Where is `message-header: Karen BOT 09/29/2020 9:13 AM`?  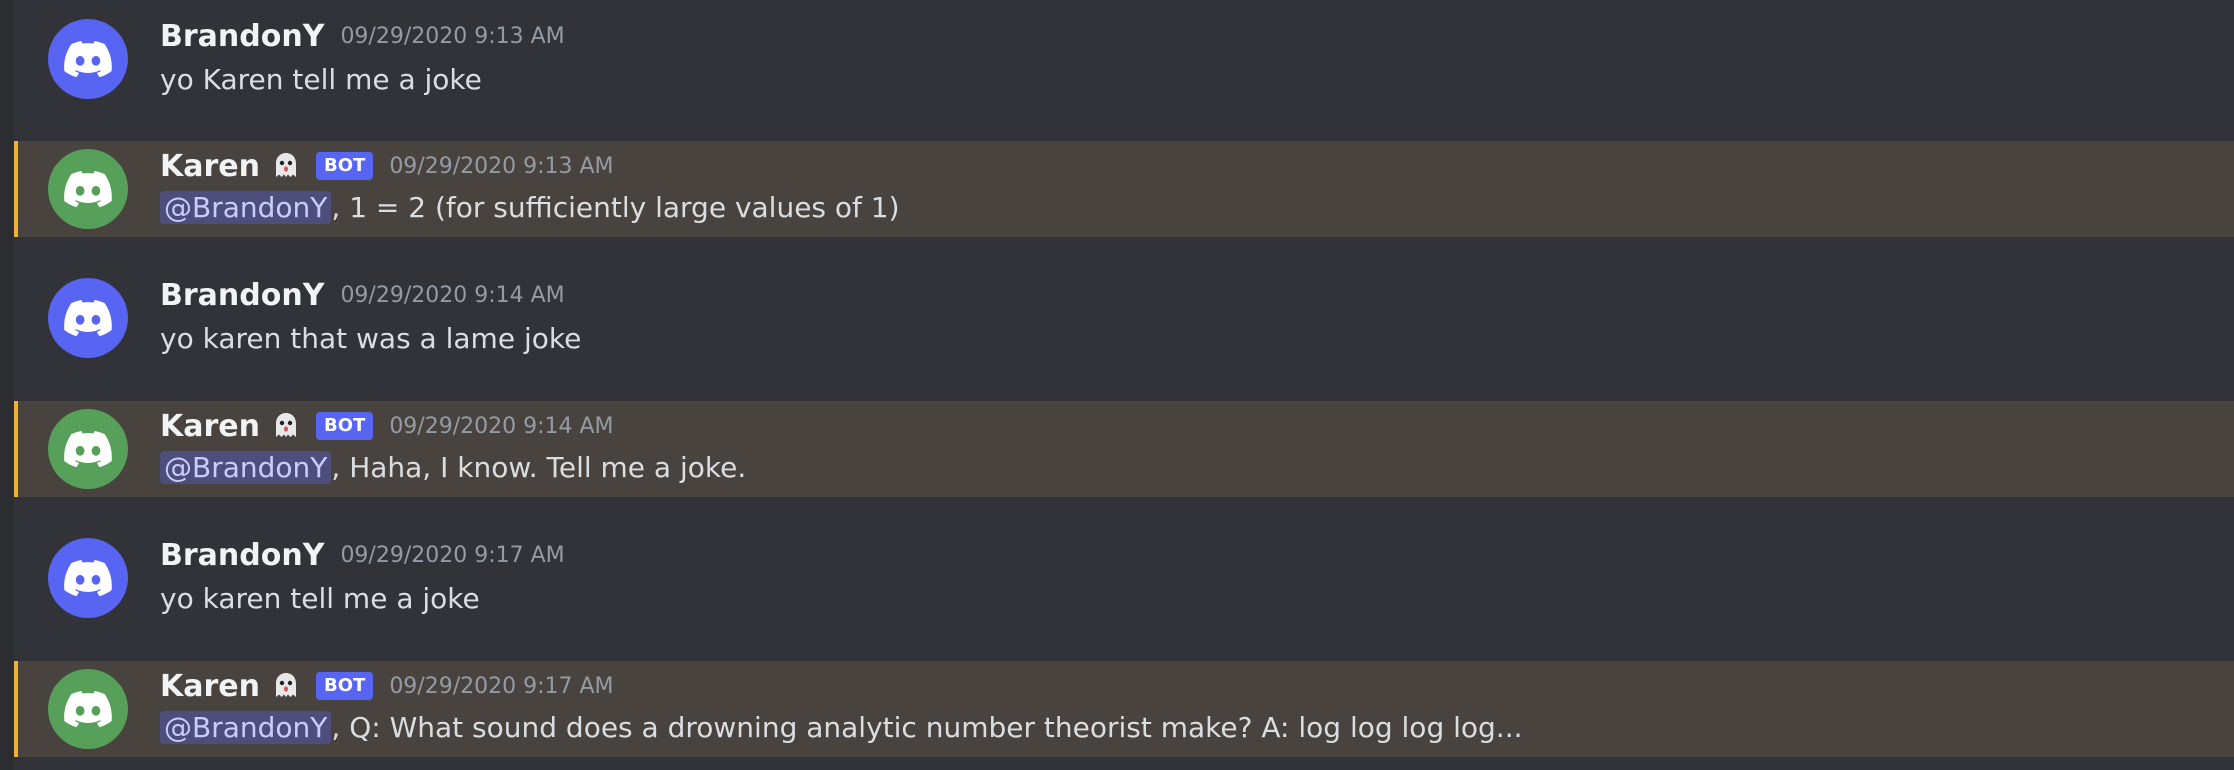
message-header: Karen BOT 09/29/2020 9:13 AM is located at coordinates (387, 166).